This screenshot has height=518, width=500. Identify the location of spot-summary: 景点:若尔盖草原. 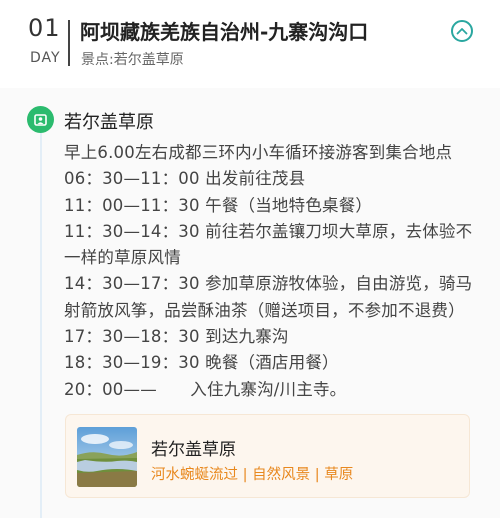
(132, 60).